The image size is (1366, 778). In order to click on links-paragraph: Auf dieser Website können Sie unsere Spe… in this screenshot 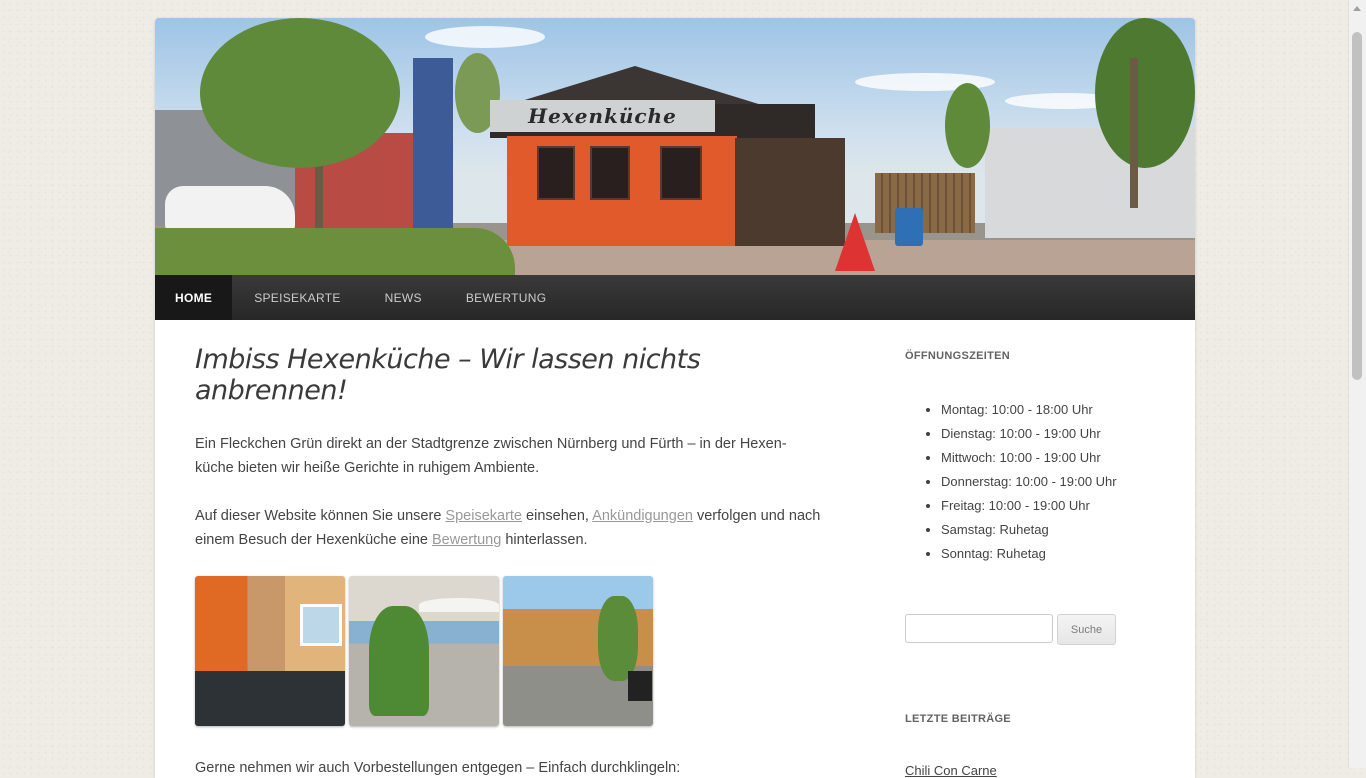, I will do `click(510, 528)`.